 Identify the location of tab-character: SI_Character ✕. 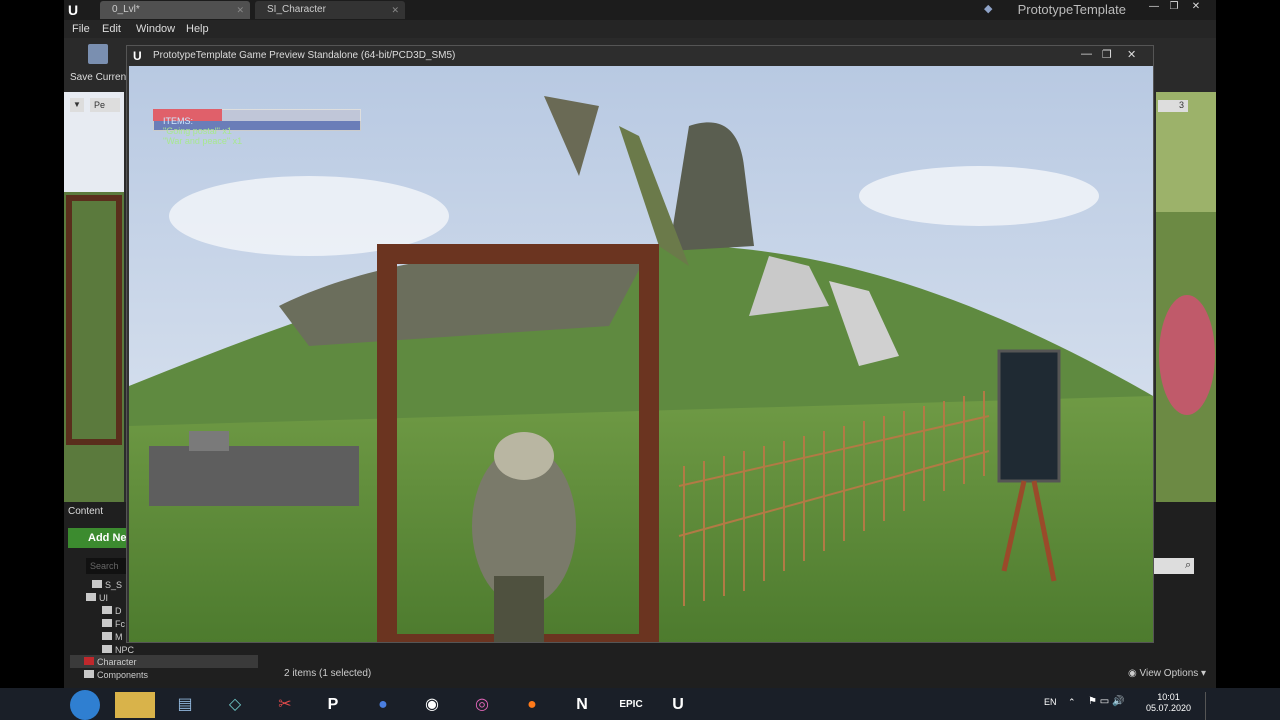
(330, 10).